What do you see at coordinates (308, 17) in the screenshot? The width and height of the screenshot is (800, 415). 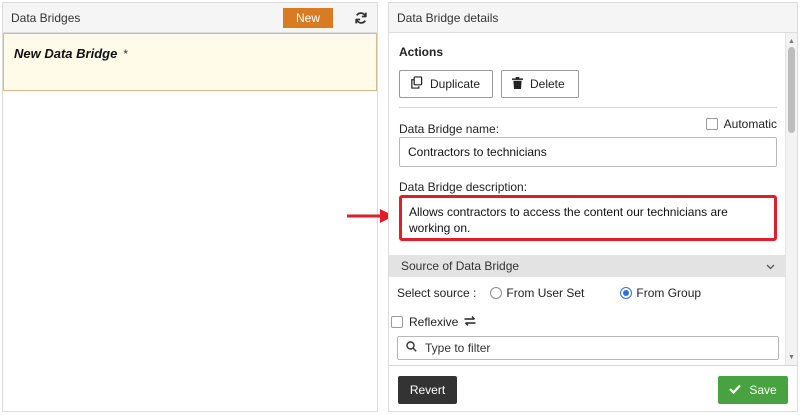 I see `new-button: New` at bounding box center [308, 17].